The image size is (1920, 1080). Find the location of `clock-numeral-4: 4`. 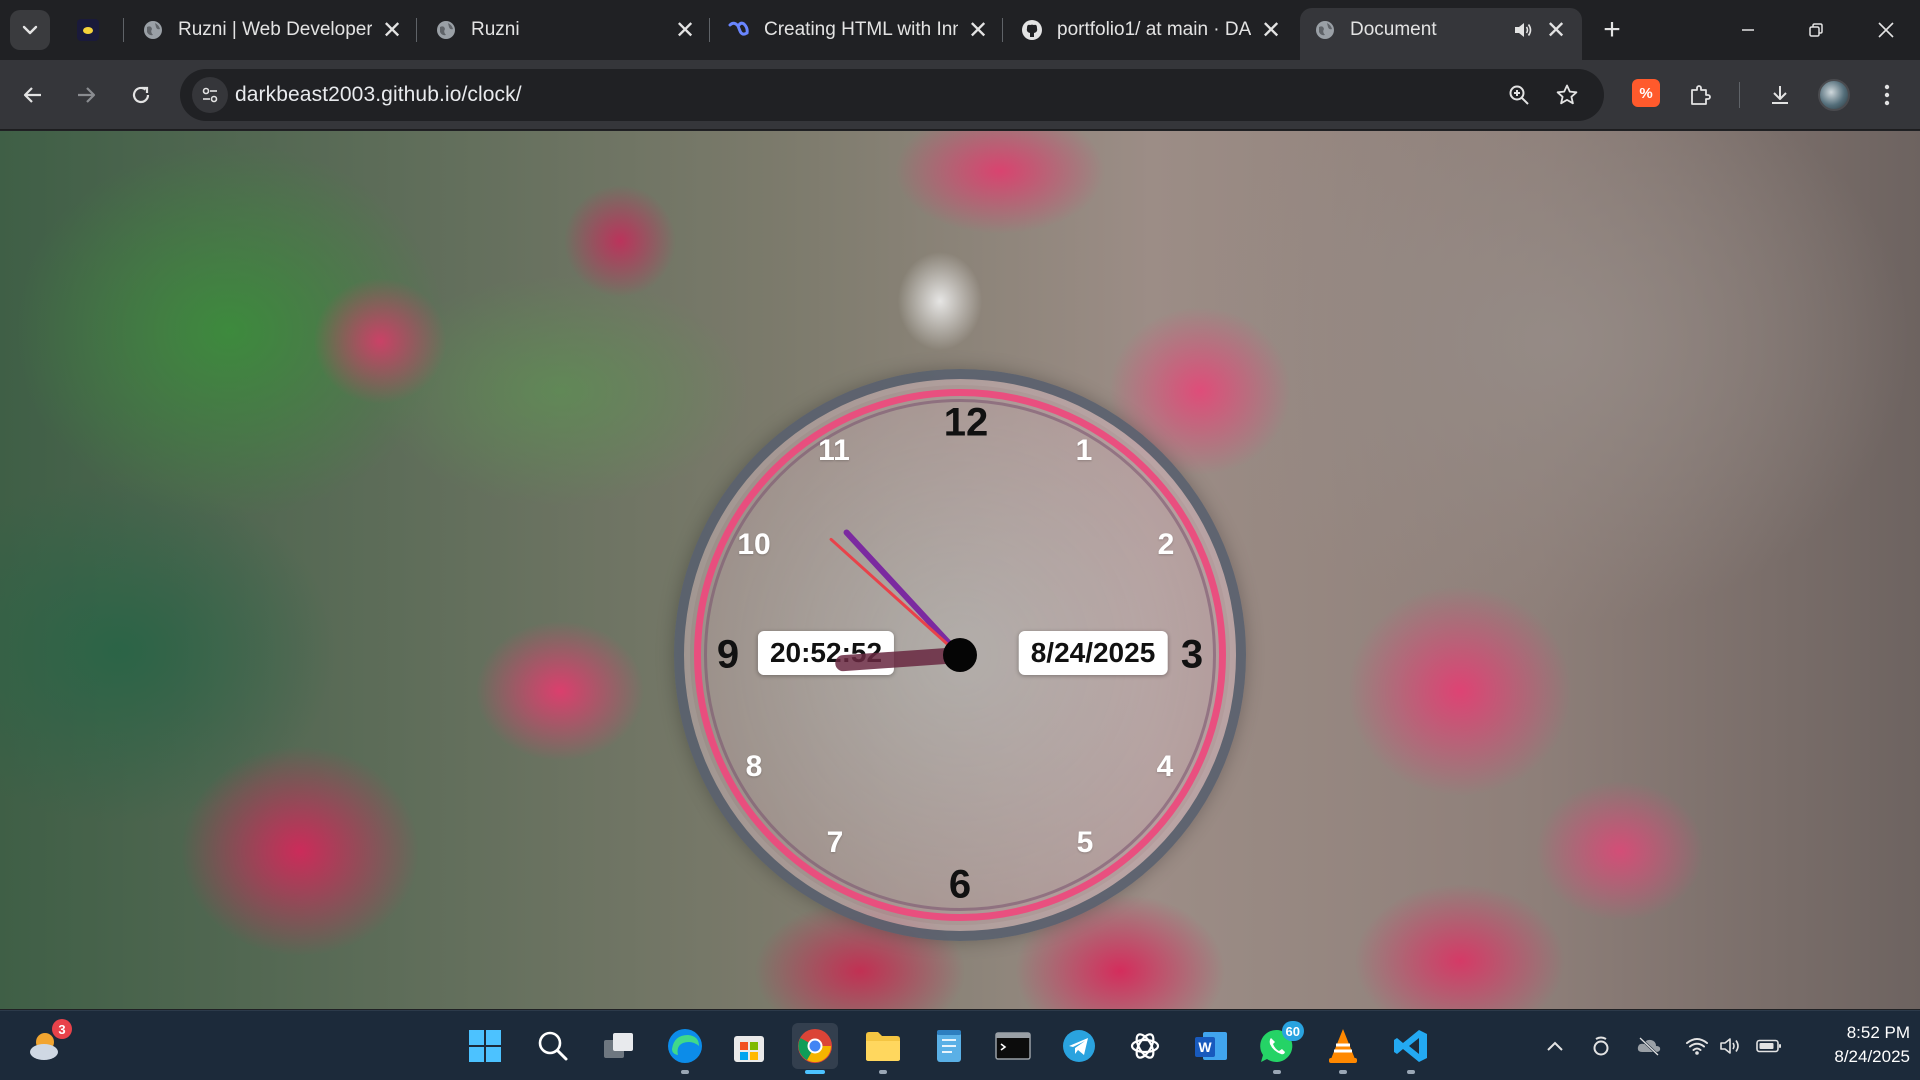

clock-numeral-4: 4 is located at coordinates (1165, 766).